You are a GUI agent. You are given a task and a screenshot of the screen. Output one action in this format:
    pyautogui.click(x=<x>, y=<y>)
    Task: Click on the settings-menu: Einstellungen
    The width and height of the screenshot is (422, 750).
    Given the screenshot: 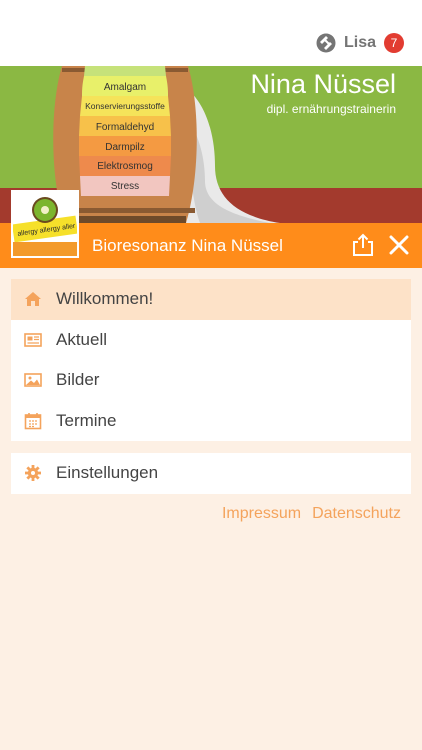 What is the action you would take?
    pyautogui.click(x=211, y=473)
    